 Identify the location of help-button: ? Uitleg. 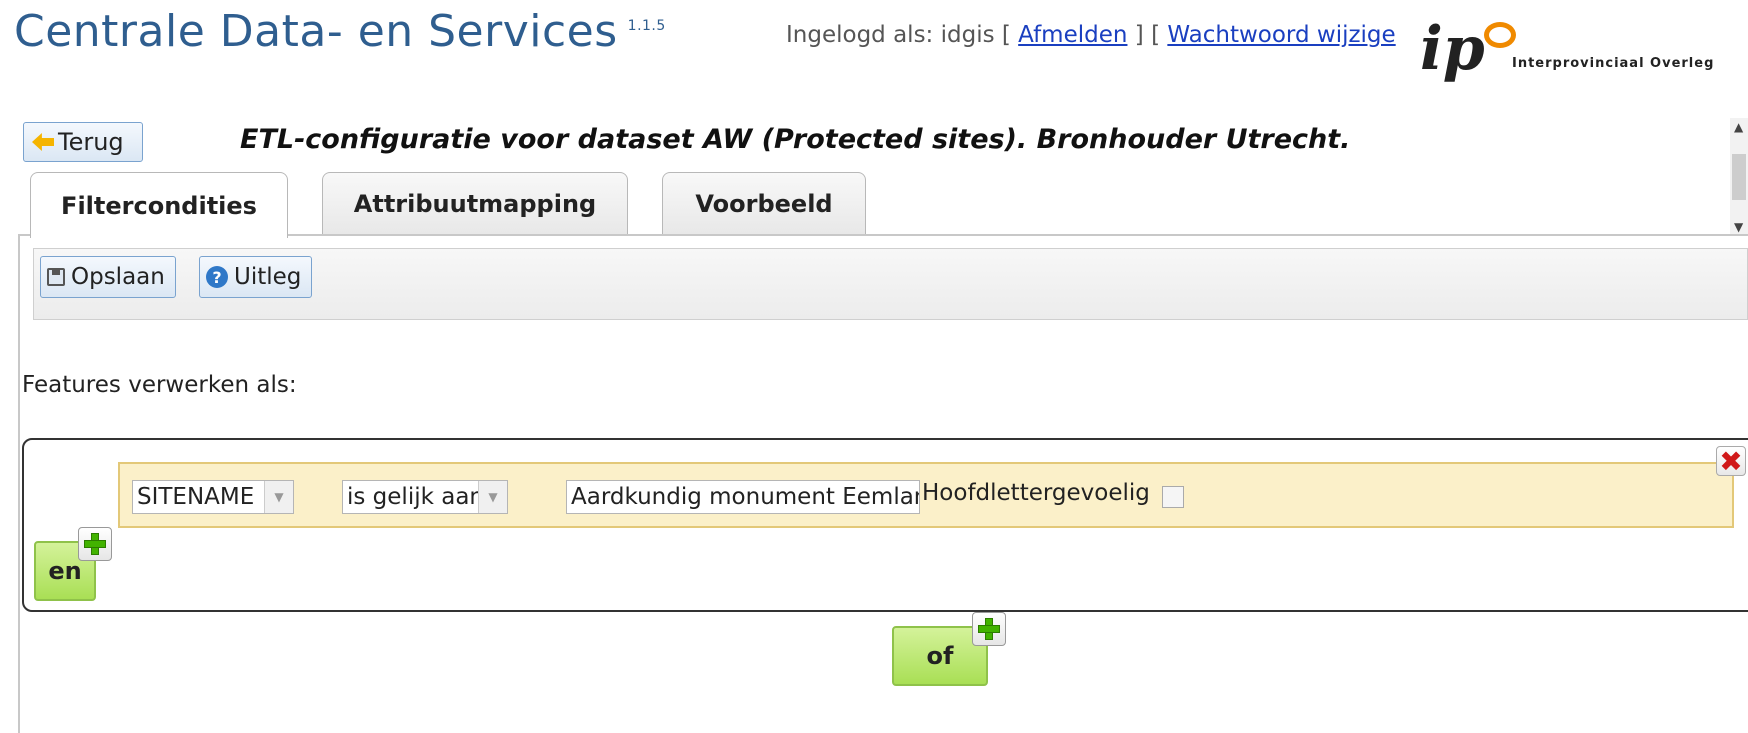
(256, 277).